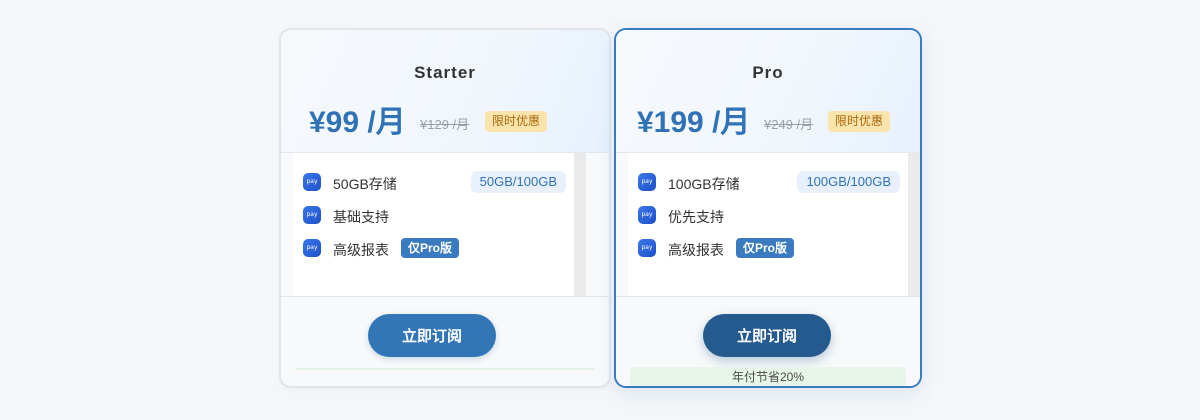  I want to click on plan-header: Starter ¥99 /月 ¥129 /月 限时优惠, so click(445, 91).